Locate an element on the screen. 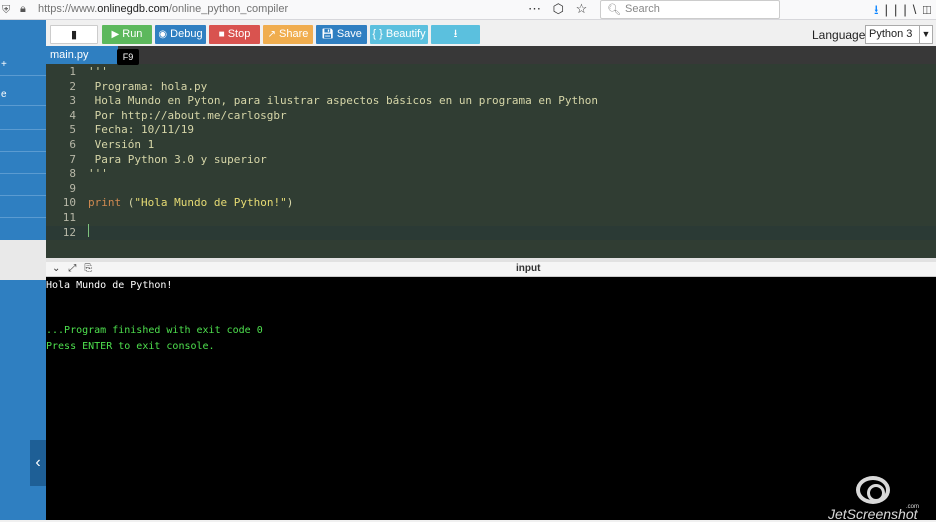 The image size is (936, 522). search-placeholder: Search is located at coordinates (642, 9).